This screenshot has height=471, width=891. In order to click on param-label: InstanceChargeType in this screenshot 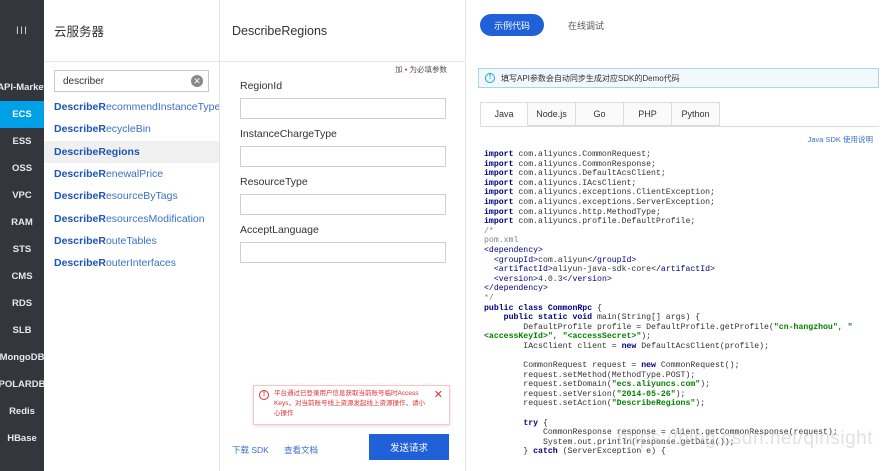, I will do `click(288, 134)`.